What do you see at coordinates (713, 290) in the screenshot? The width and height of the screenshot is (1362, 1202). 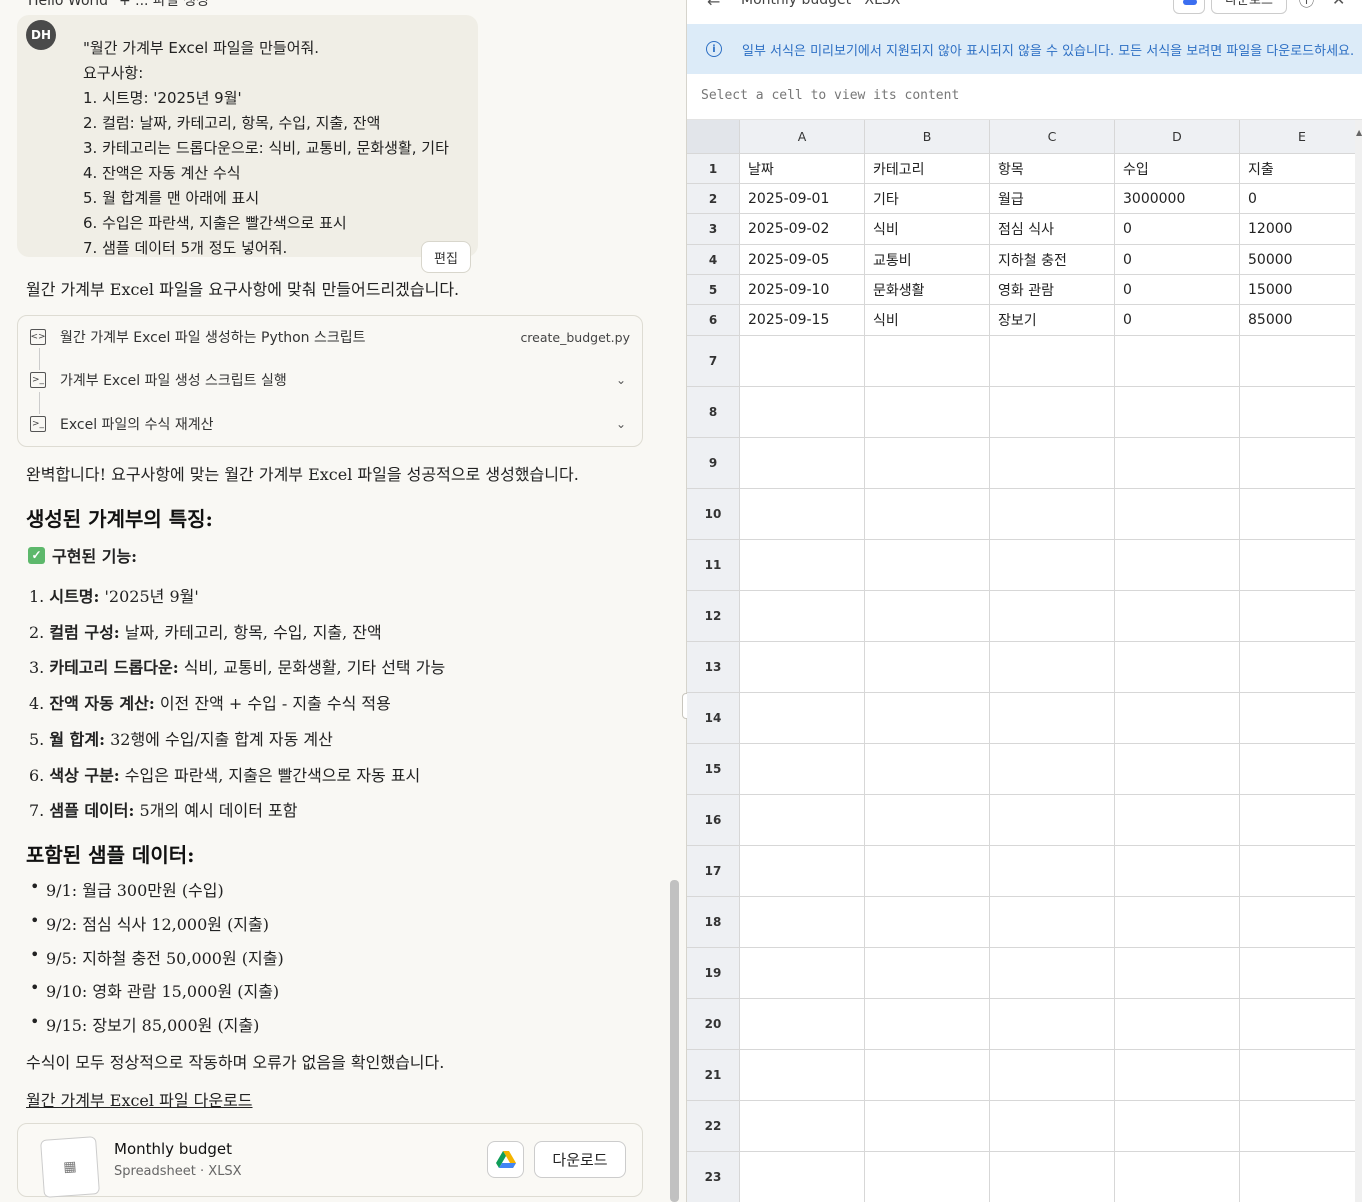 I see `row-header: 5` at bounding box center [713, 290].